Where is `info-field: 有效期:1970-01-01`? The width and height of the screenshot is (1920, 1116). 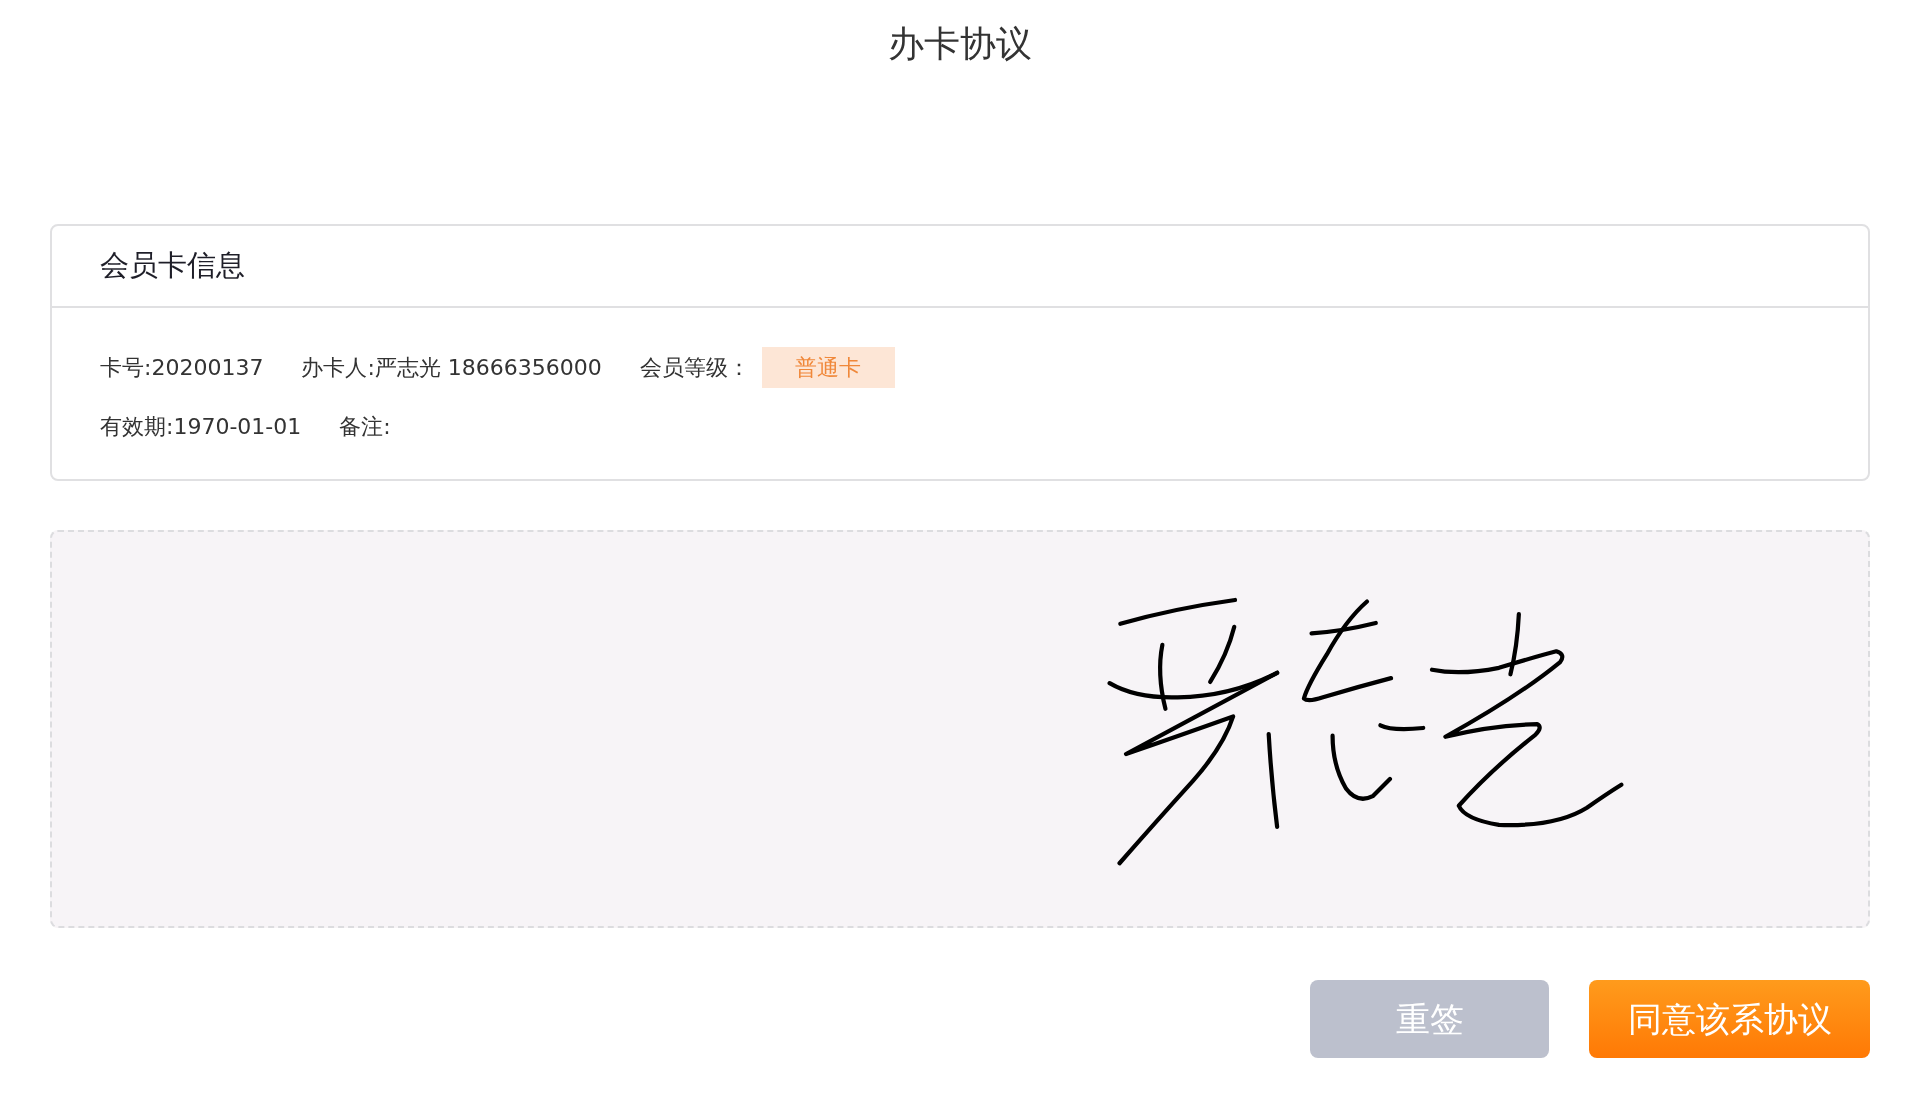 info-field: 有效期:1970-01-01 is located at coordinates (201, 427).